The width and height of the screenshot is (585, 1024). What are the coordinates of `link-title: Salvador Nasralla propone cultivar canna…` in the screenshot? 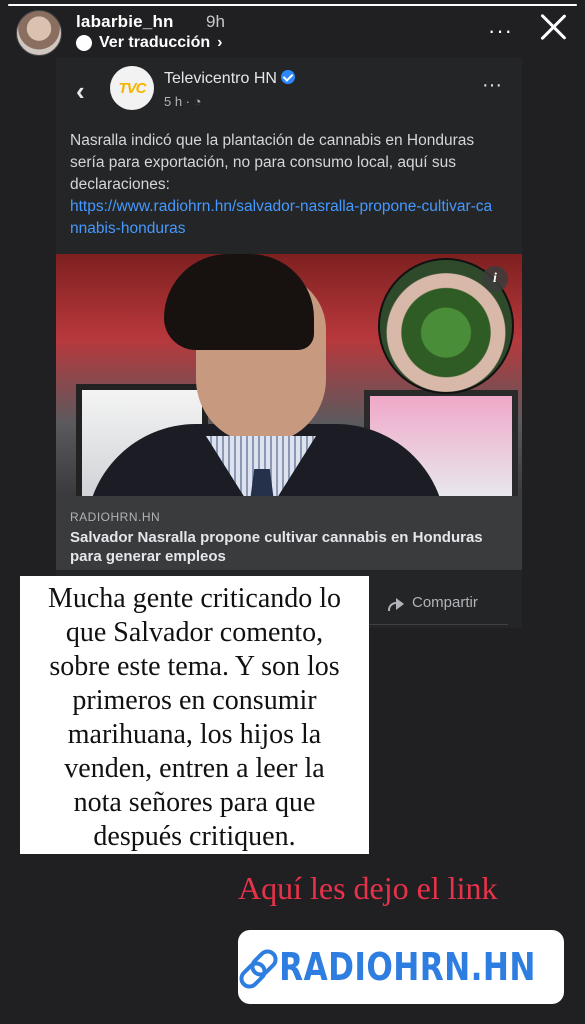 It's located at (276, 547).